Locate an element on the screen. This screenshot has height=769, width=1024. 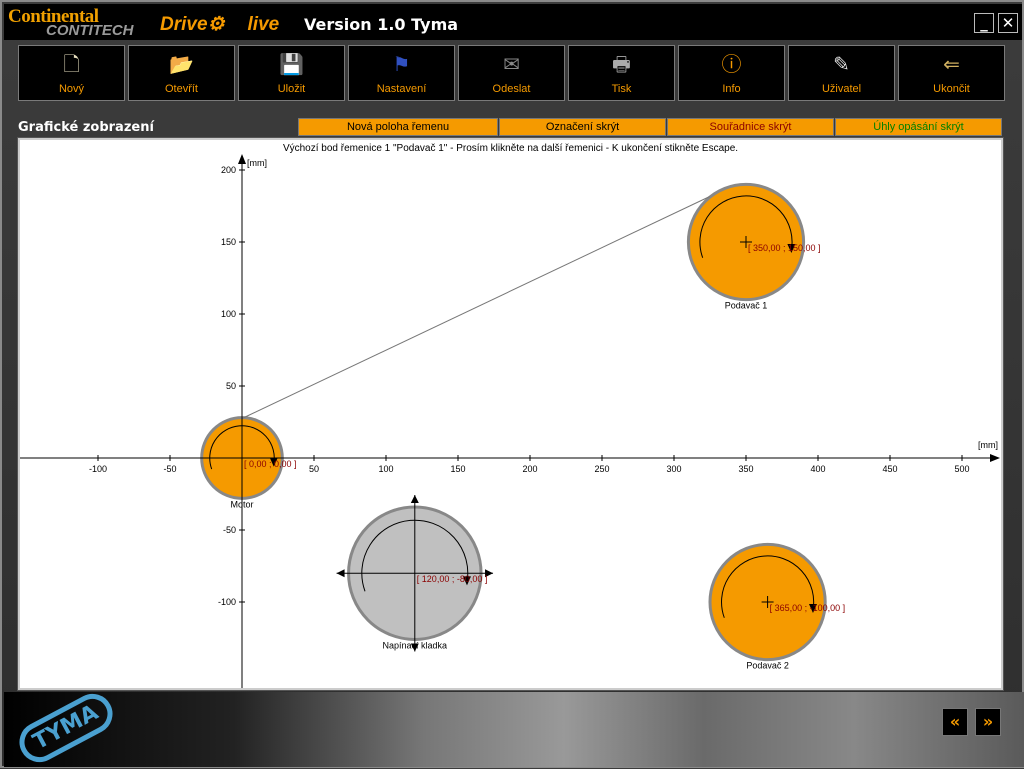
hide-coordinates-button: Souřadnice skrýt is located at coordinates (750, 127).